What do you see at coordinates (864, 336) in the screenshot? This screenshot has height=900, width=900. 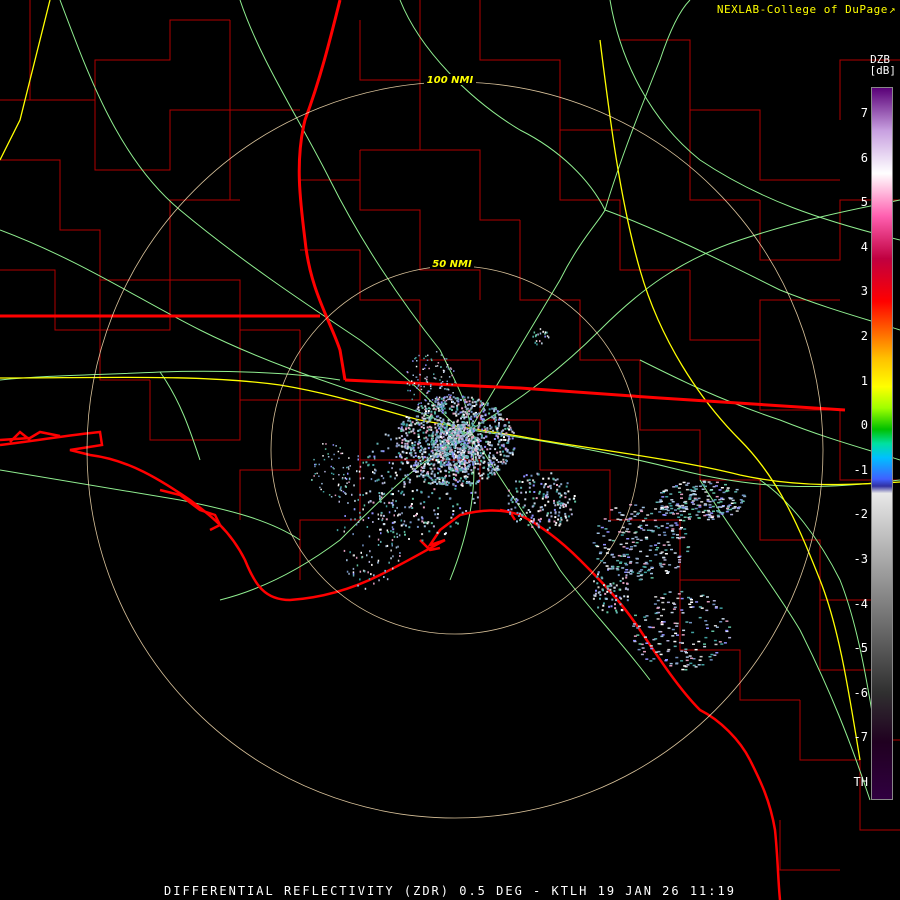 I see `colorbar-tick: 2` at bounding box center [864, 336].